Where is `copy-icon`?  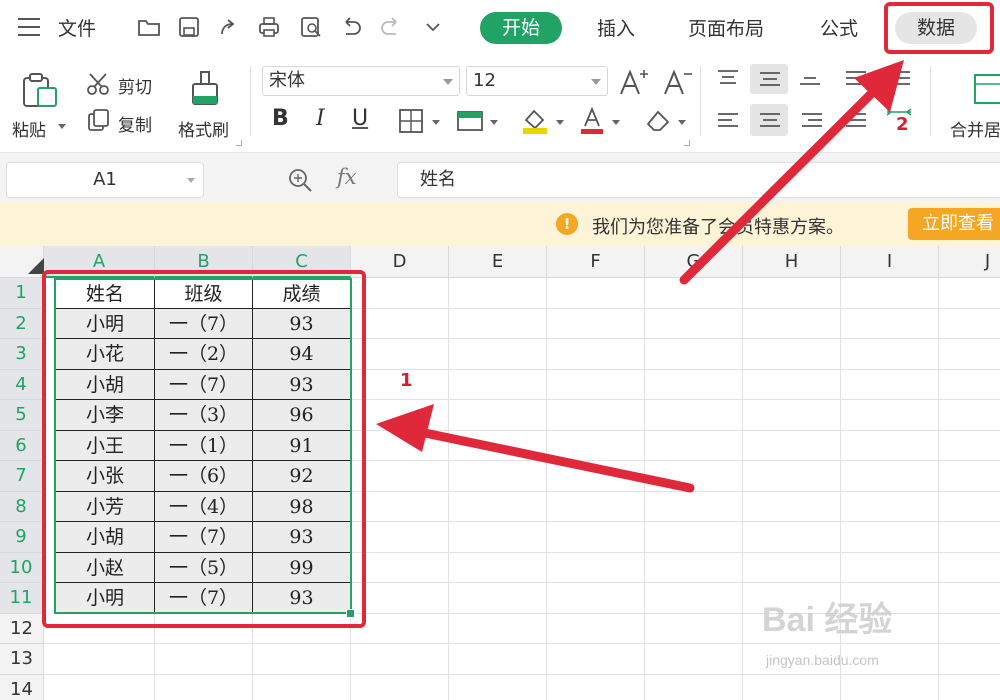 copy-icon is located at coordinates (99, 120).